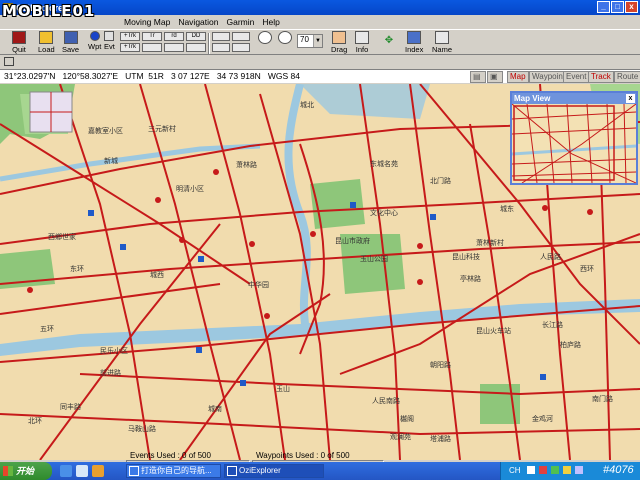 This screenshot has width=640, height=480. I want to click on quit-button: Quit, so click(19, 43).